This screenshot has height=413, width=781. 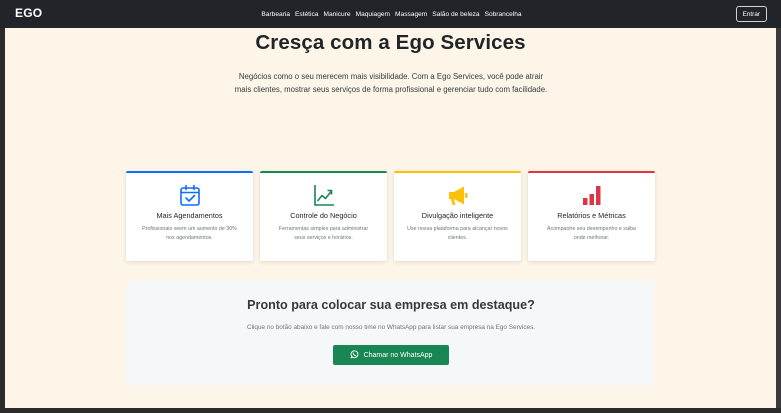 What do you see at coordinates (591, 238) in the screenshot?
I see `feature-description-line: onde melhorar.` at bounding box center [591, 238].